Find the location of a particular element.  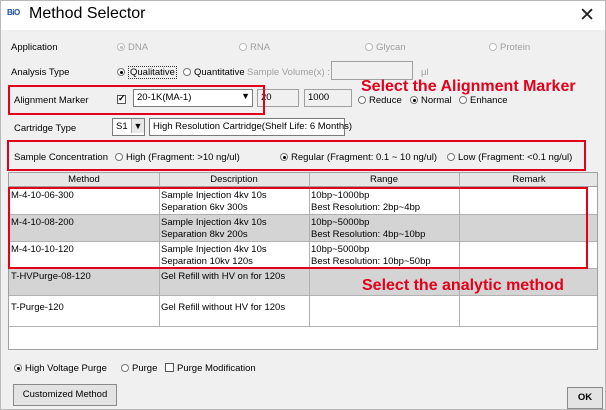

column-header-remark: Remark is located at coordinates (528, 179).